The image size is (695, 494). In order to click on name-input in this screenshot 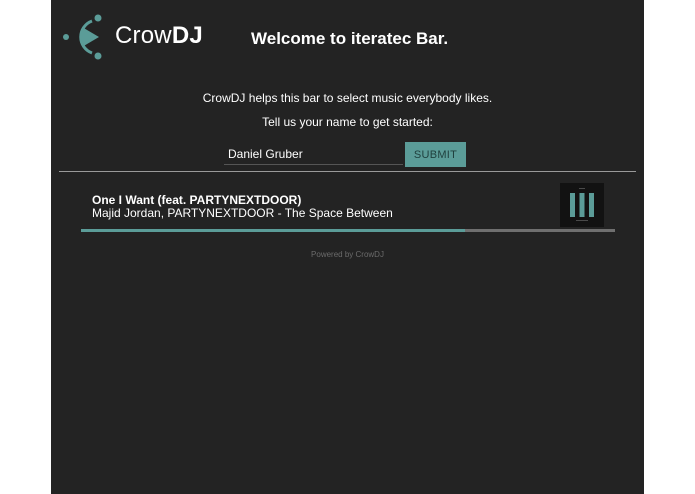, I will do `click(313, 154)`.